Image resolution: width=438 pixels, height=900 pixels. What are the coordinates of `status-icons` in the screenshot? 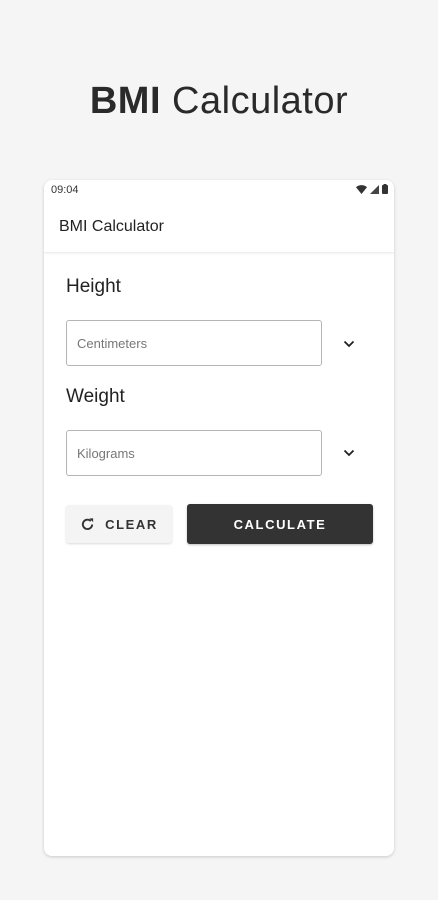 It's located at (372, 189).